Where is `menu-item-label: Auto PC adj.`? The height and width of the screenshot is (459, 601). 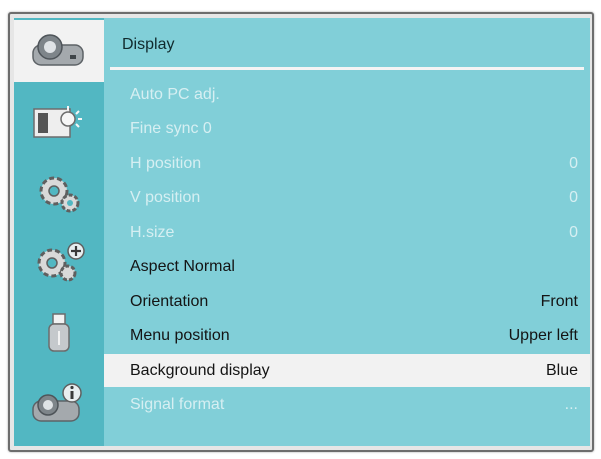
menu-item-label: Auto PC adj. is located at coordinates (175, 94).